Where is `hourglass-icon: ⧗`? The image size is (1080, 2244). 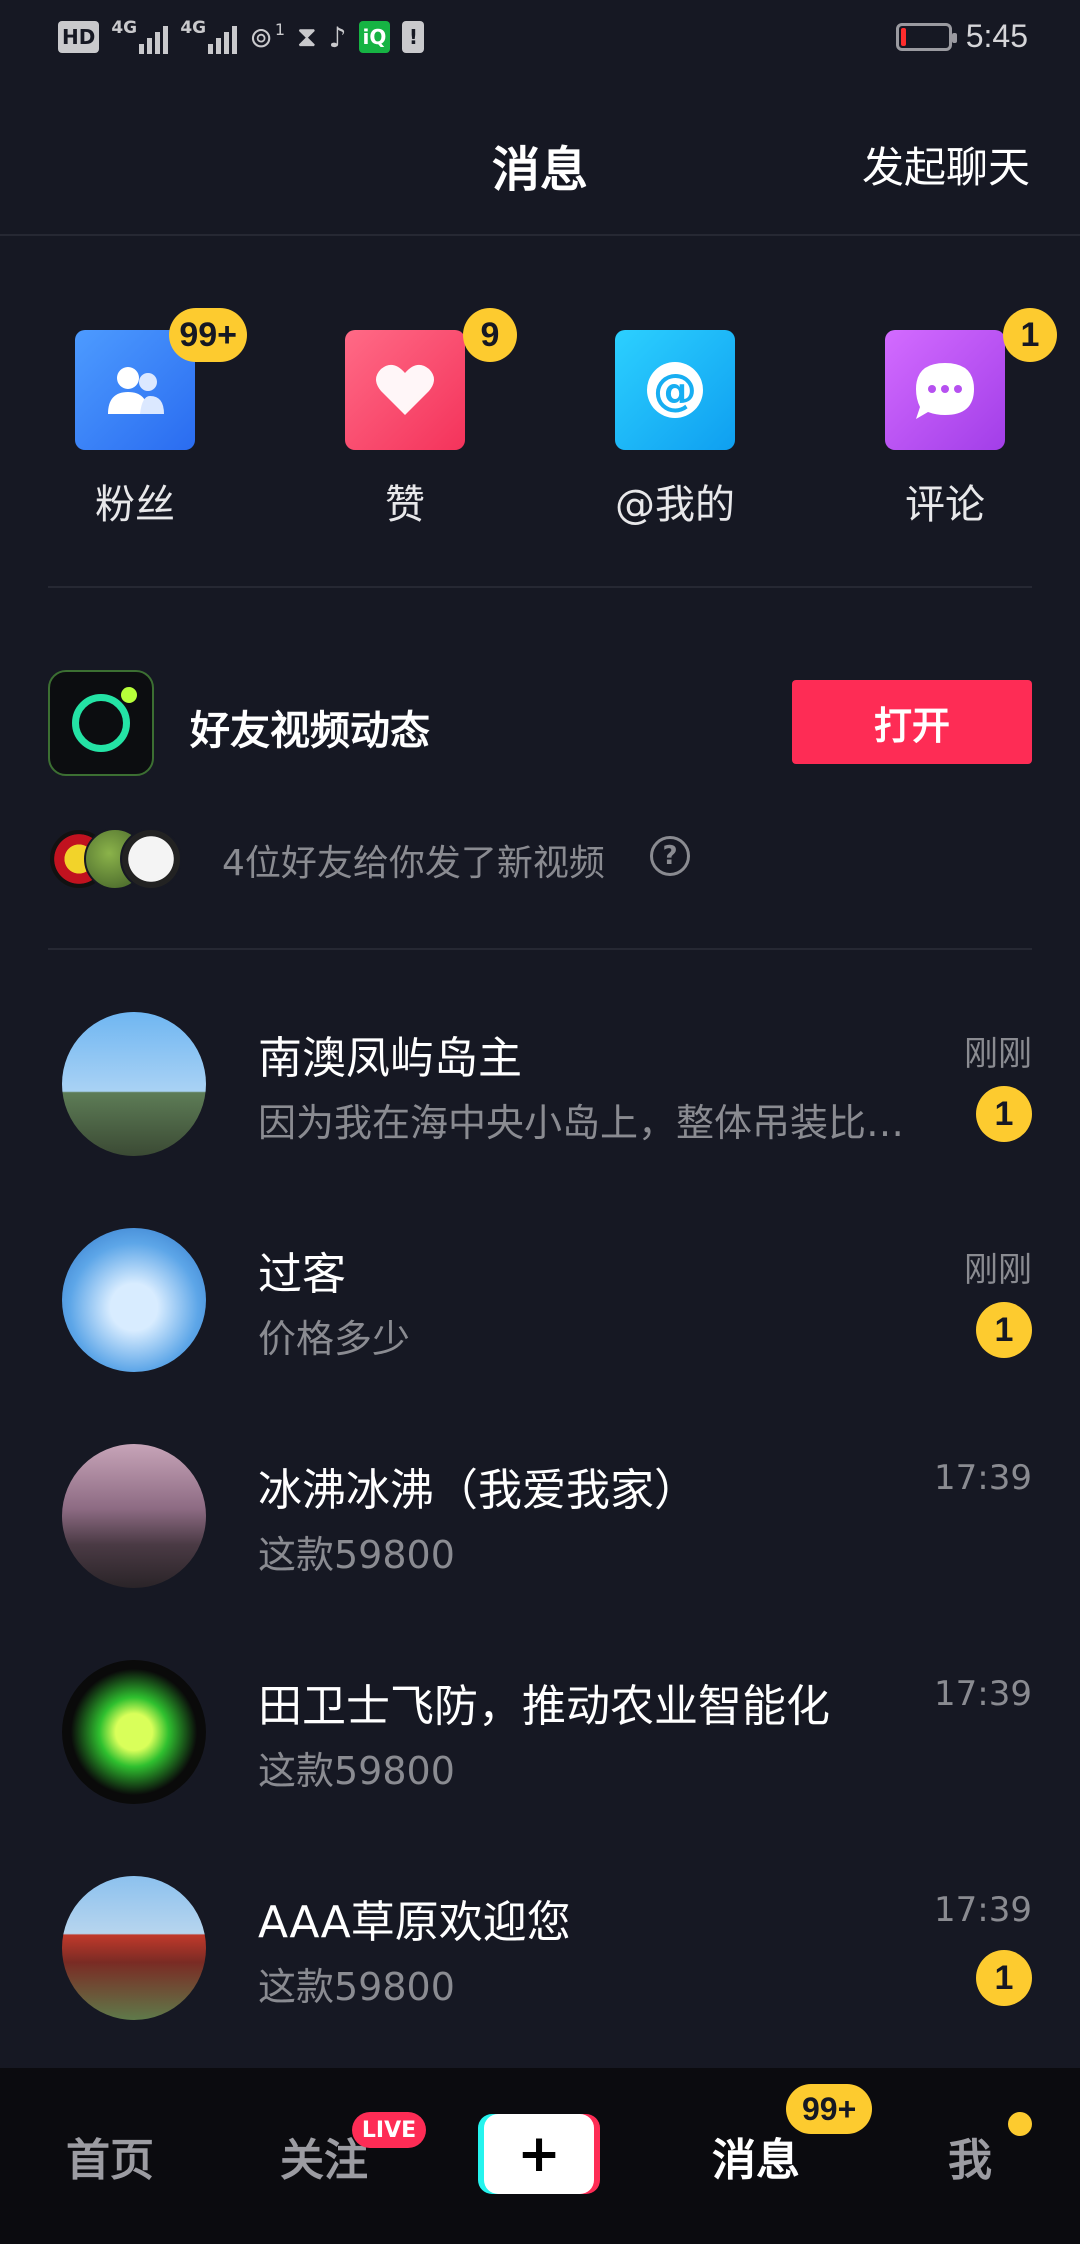 hourglass-icon: ⧗ is located at coordinates (307, 36).